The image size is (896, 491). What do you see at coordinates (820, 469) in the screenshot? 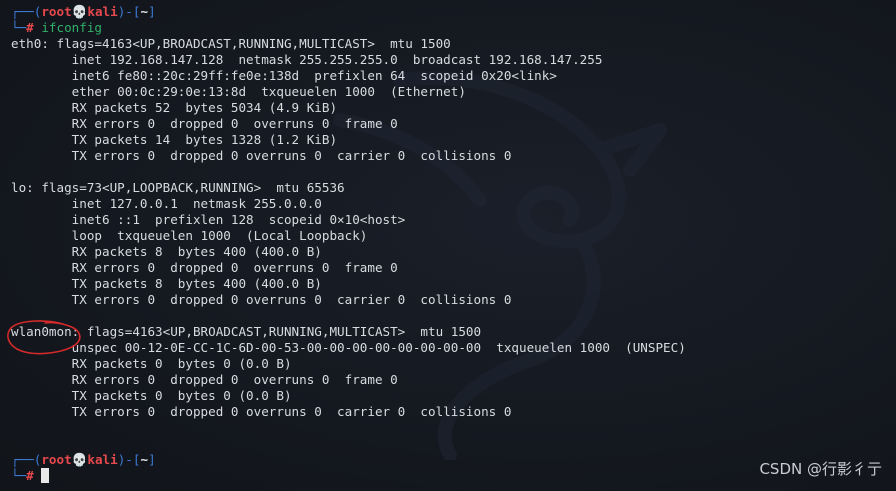
I see `csdn-watermark: CSDN @行影彳亍` at bounding box center [820, 469].